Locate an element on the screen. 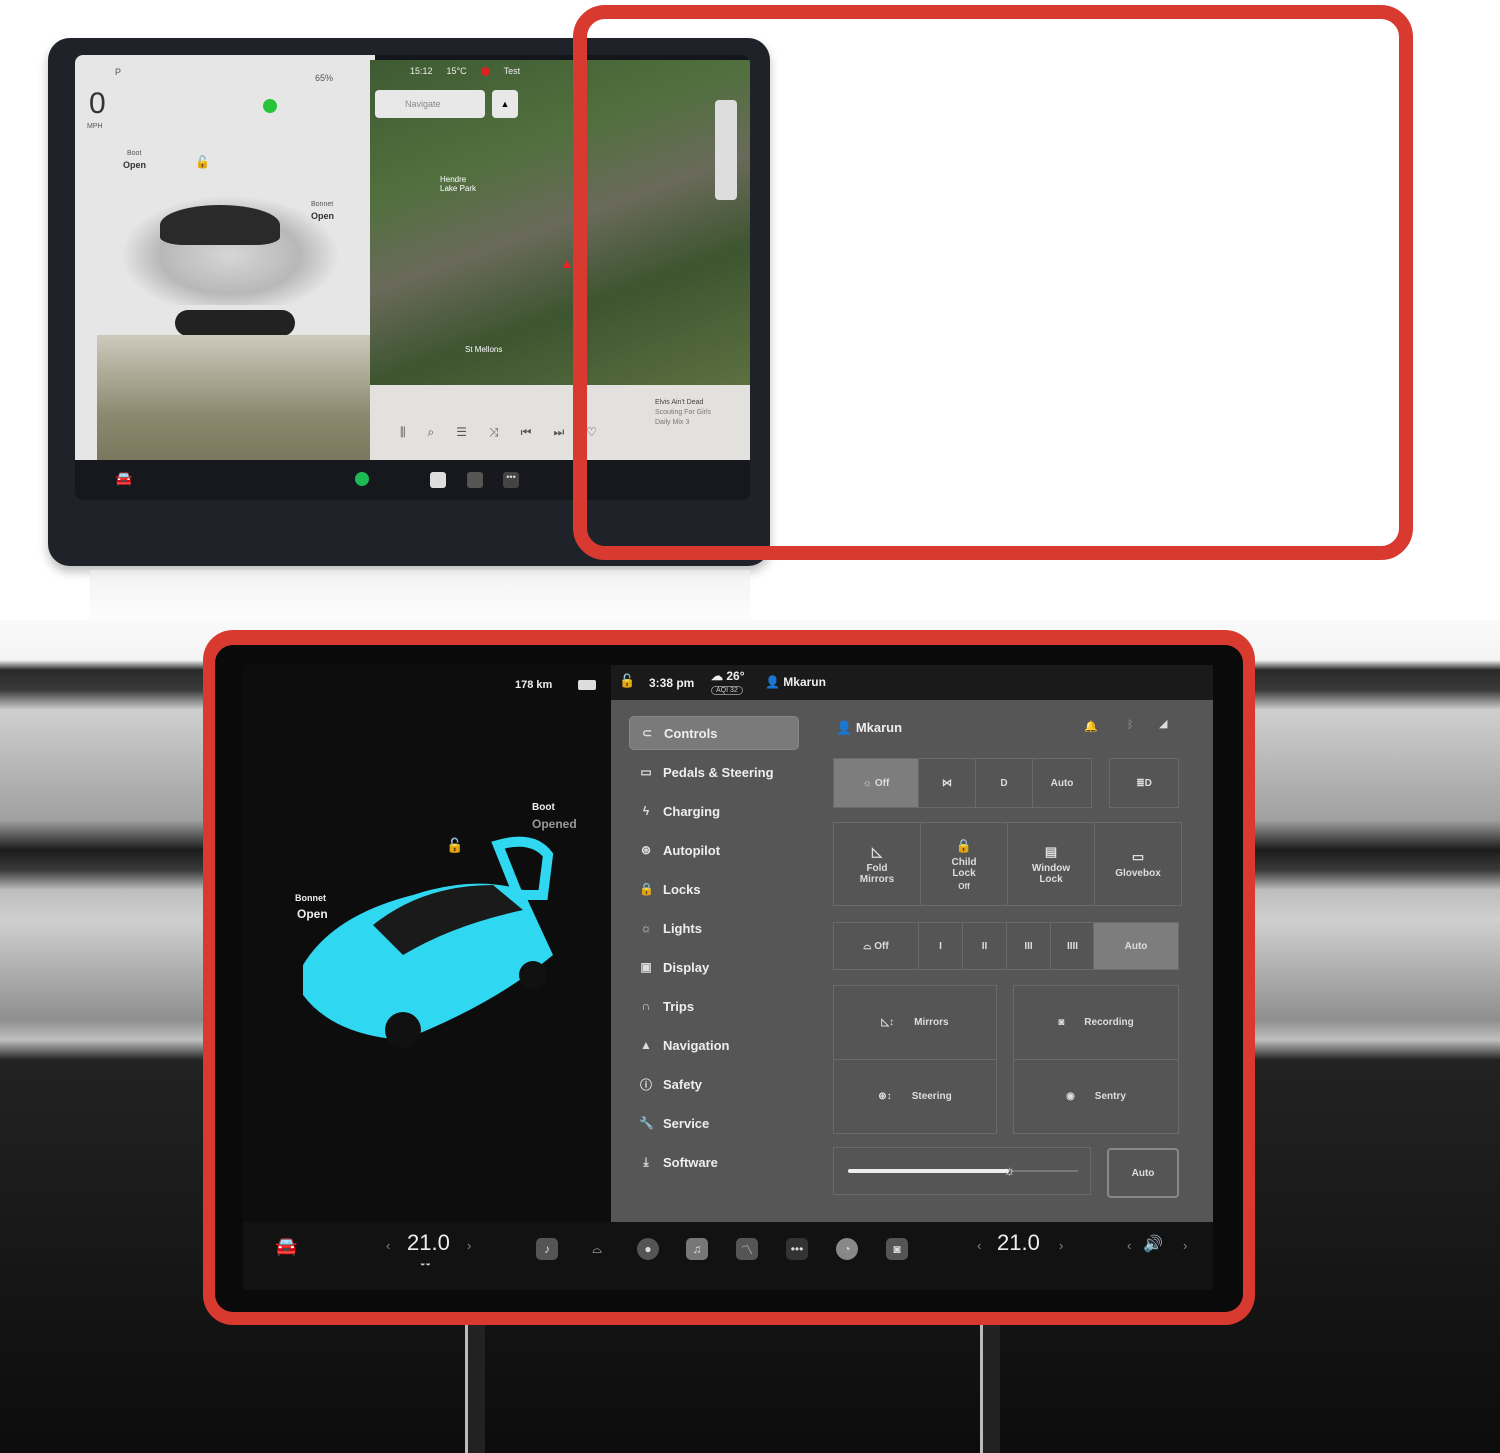 The image size is (1500, 1453). sidebar-item-software: ⤓ Software is located at coordinates (714, 1162).